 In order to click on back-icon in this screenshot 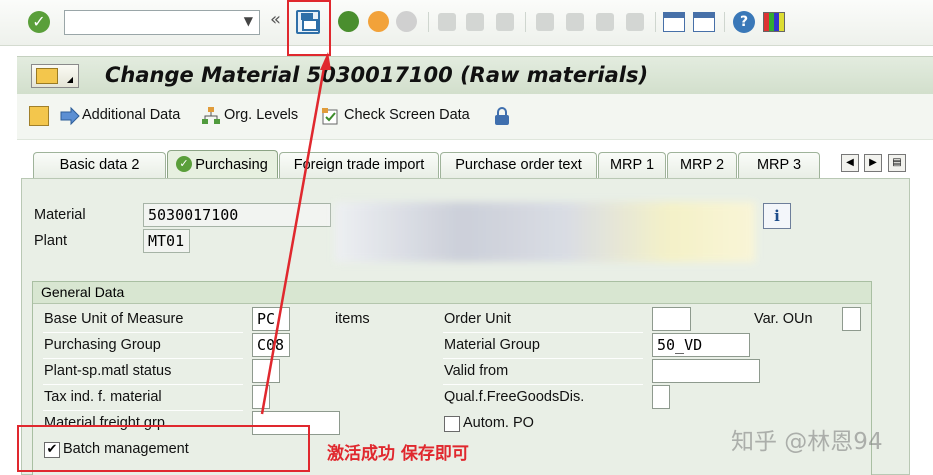, I will do `click(348, 21)`.